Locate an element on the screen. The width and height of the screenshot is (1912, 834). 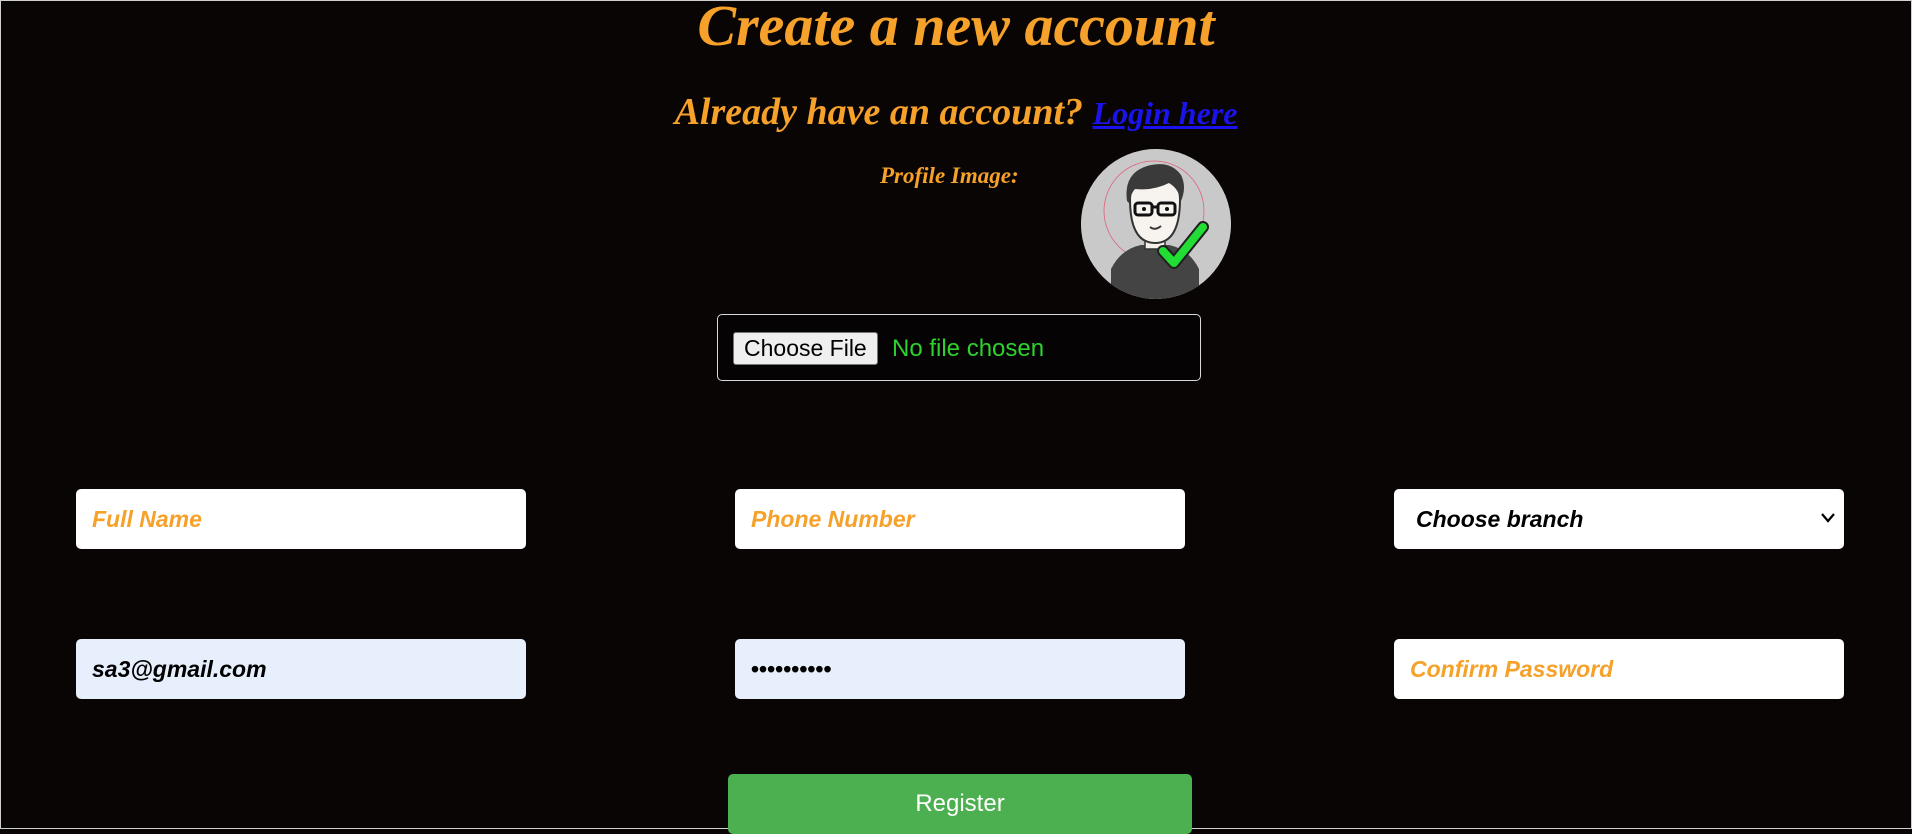
user-avatar-verified-icon is located at coordinates (1156, 224).